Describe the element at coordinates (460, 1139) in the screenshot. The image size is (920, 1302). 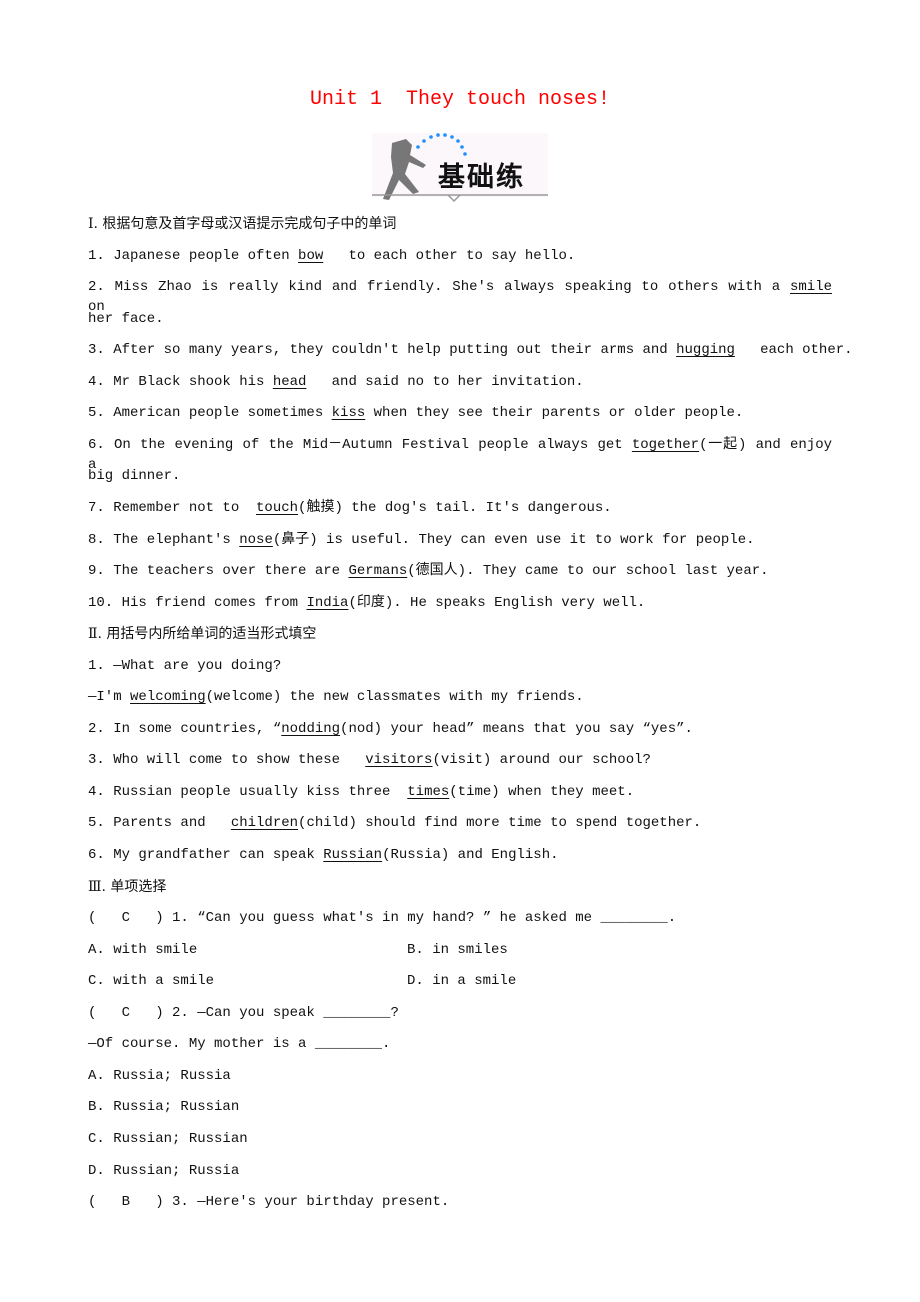
I see `exercise-line: C. Russian; Russian` at that location.